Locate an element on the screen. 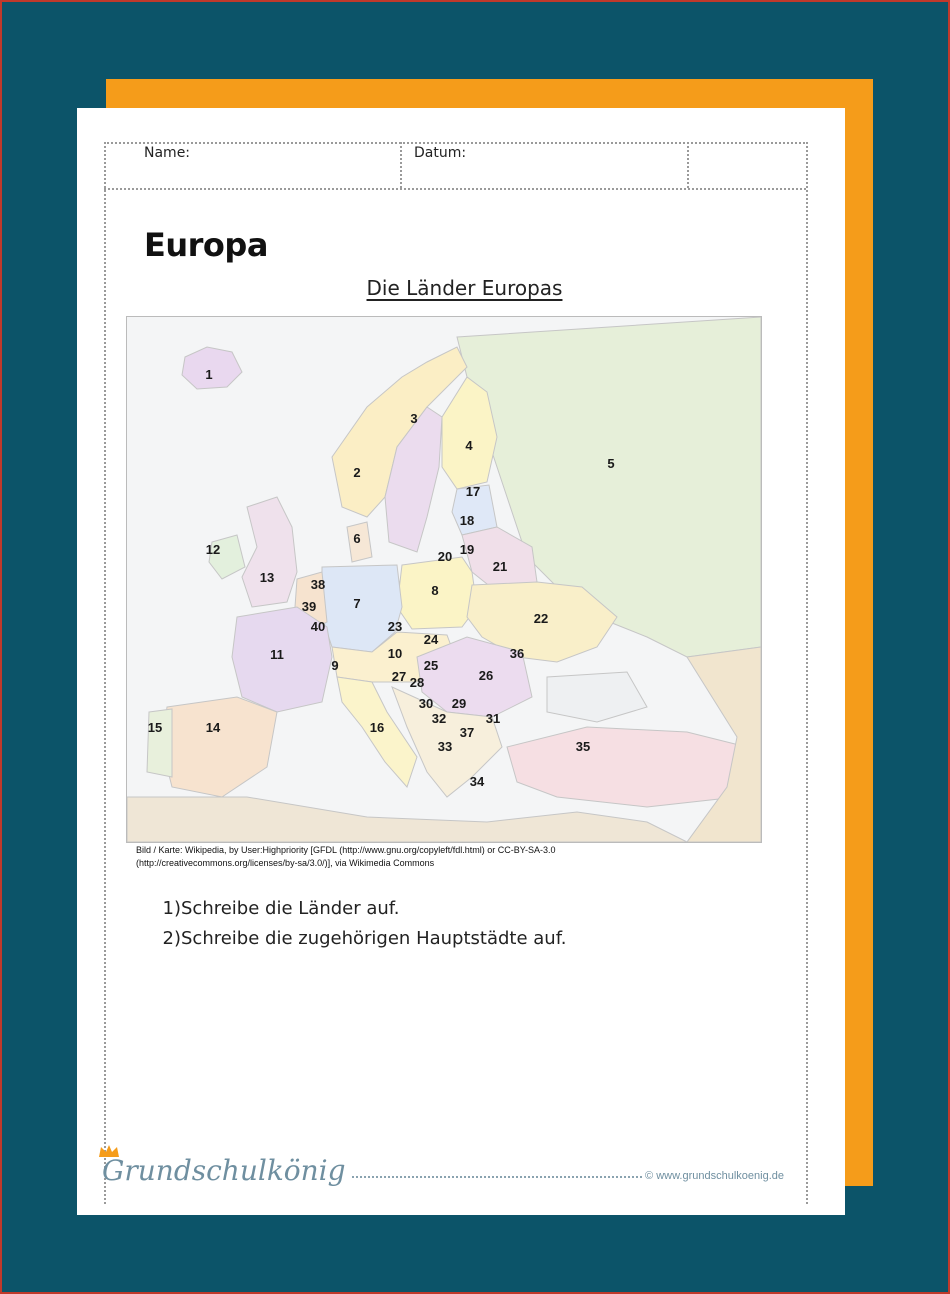 The width and height of the screenshot is (950, 1294). task-item-1: 1)Schreibe die Länder auf. is located at coordinates (362, 913).